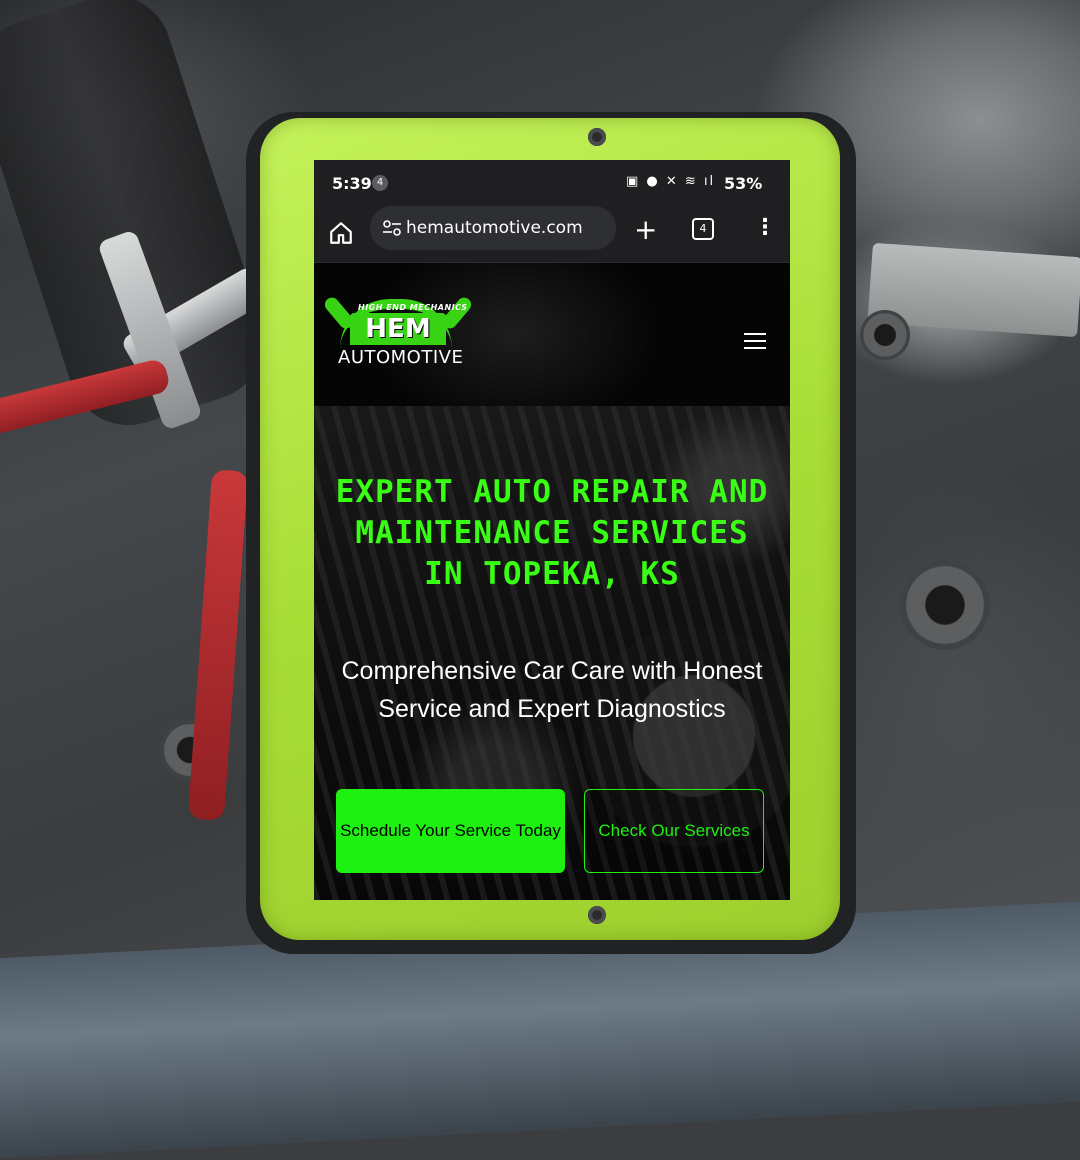 The image size is (1080, 1160). I want to click on plus-icon: +, so click(645, 230).